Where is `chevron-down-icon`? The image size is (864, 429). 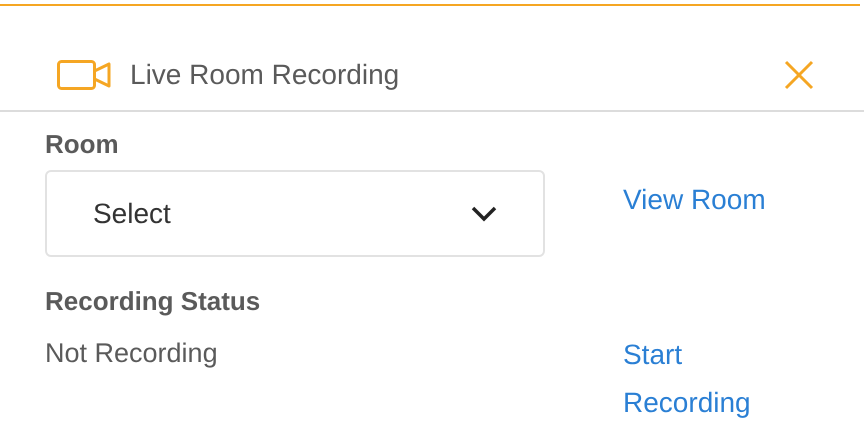
chevron-down-icon is located at coordinates (484, 214).